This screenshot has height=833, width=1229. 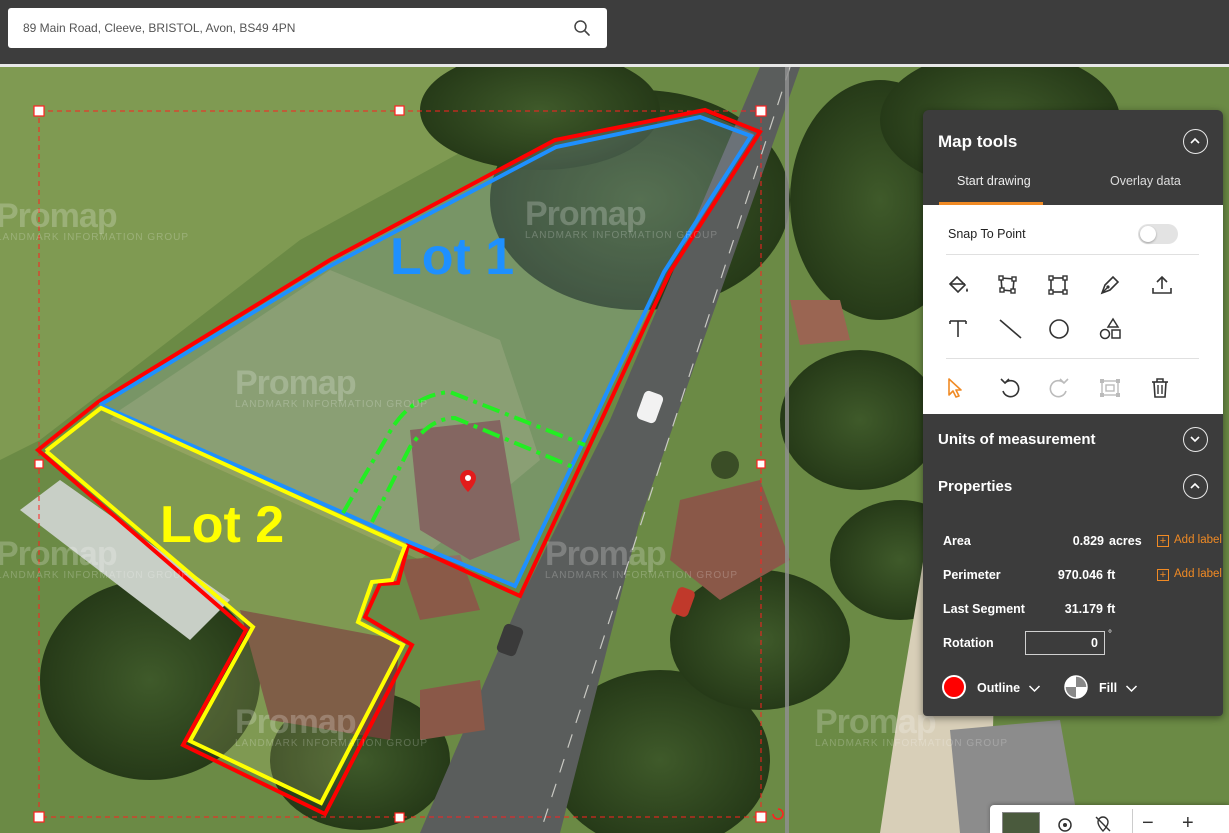 I want to click on cursor-icon, so click(x=955, y=388).